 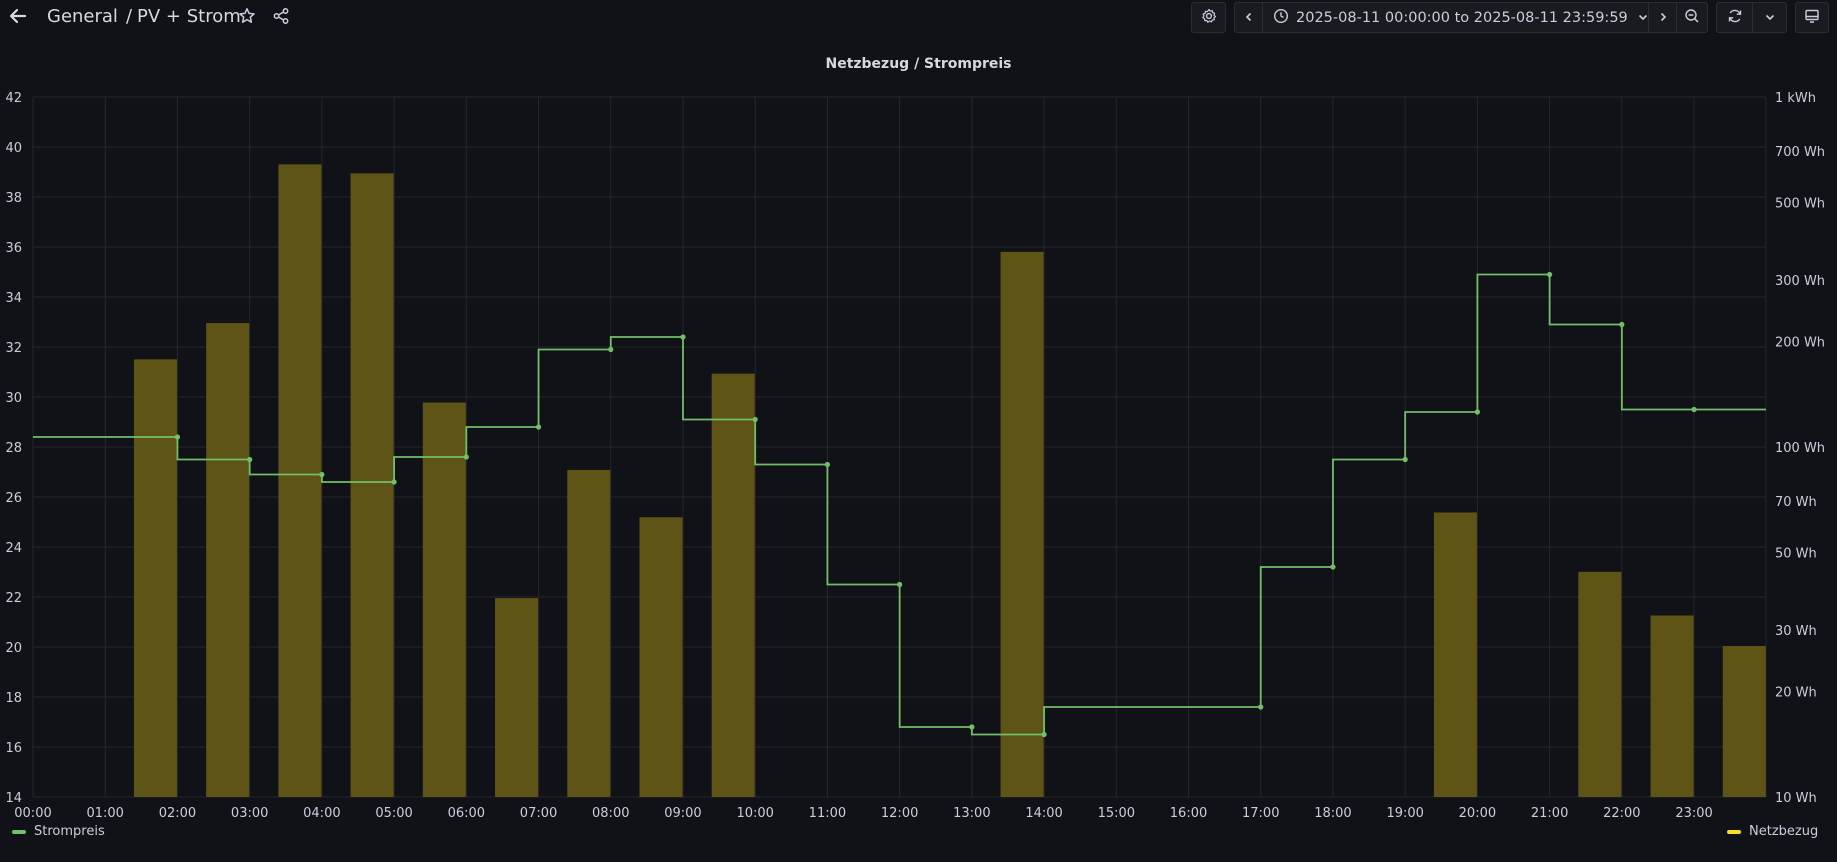 What do you see at coordinates (1693, 813) in the screenshot?
I see `x-tick-label: 23:00` at bounding box center [1693, 813].